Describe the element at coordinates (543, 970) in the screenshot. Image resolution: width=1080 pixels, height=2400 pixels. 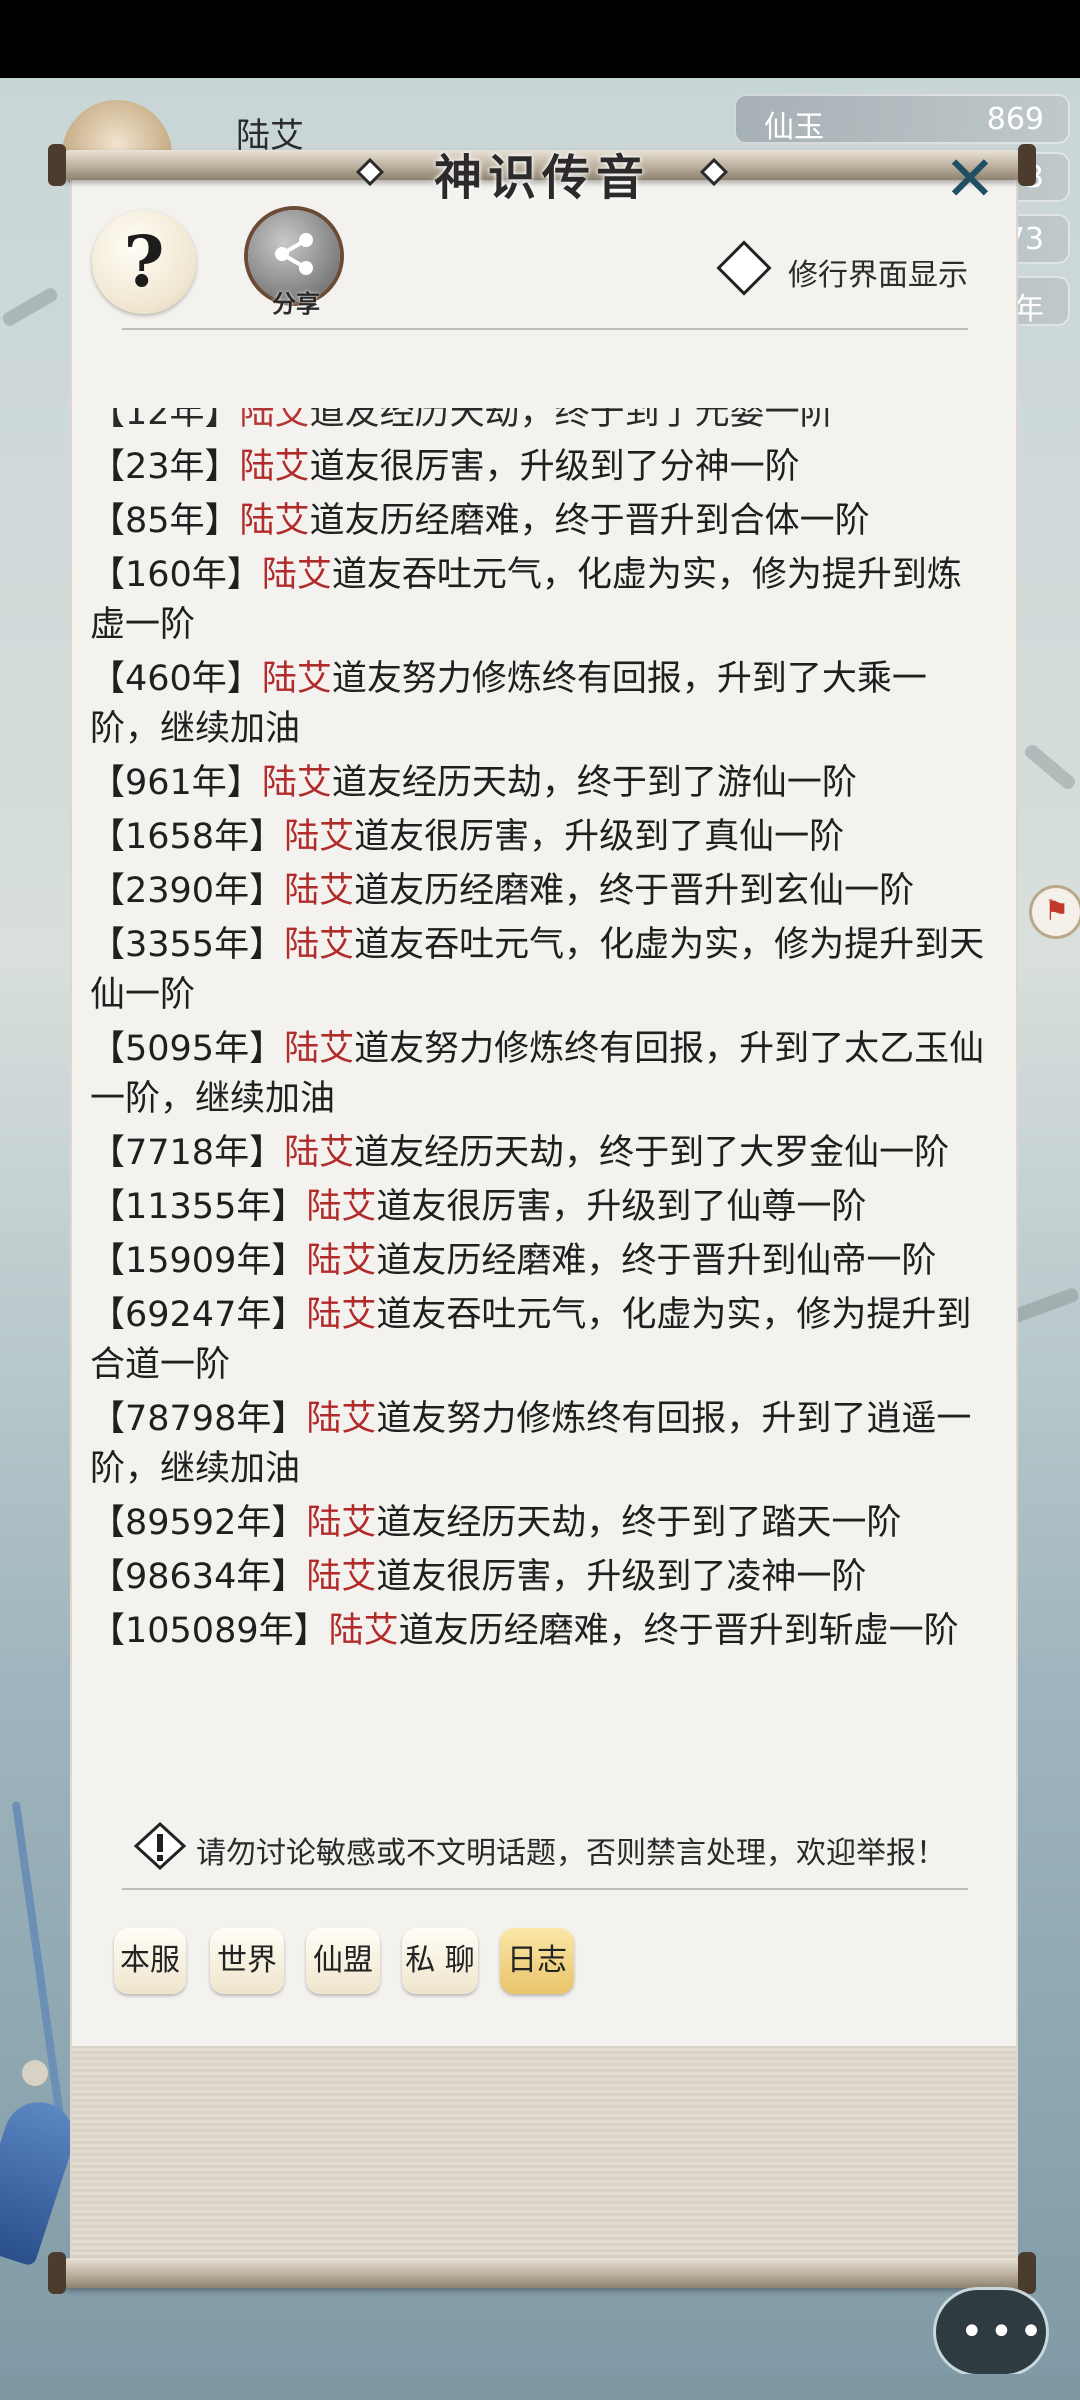
I see `log-entry: 【3355年】陆艾道友吞吐元气，化虚为实，修为提升到天仙一阶` at that location.